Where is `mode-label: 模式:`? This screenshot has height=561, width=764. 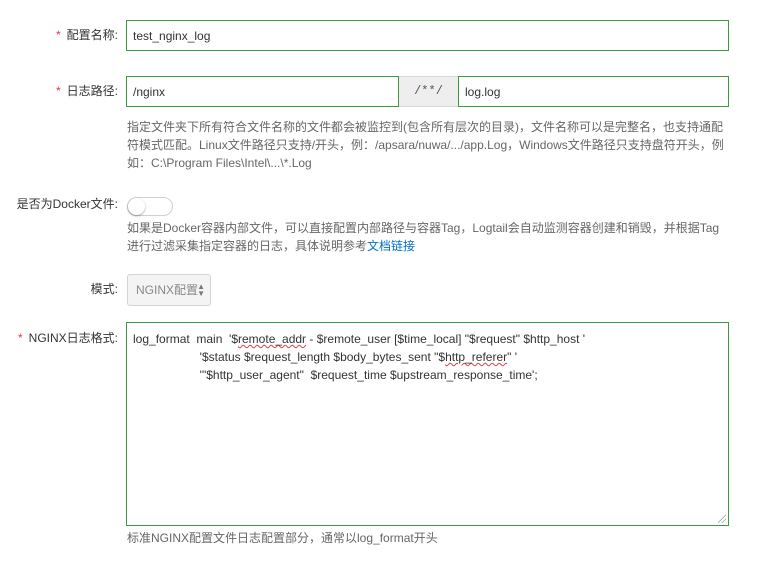 mode-label: 模式: is located at coordinates (104, 289).